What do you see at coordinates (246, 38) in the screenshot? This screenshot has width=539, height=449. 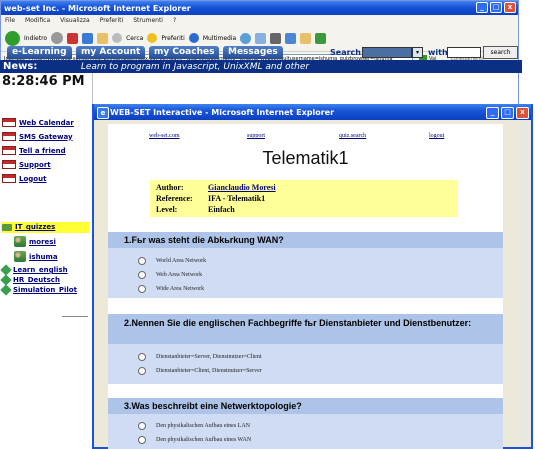 I see `history-icon` at bounding box center [246, 38].